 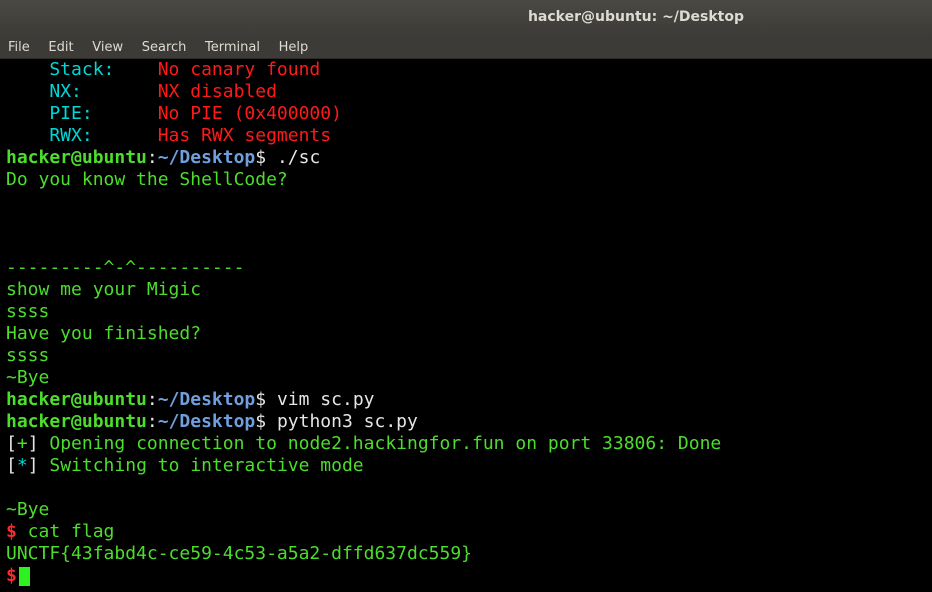 I want to click on menu-edit: Edit, so click(x=60, y=48).